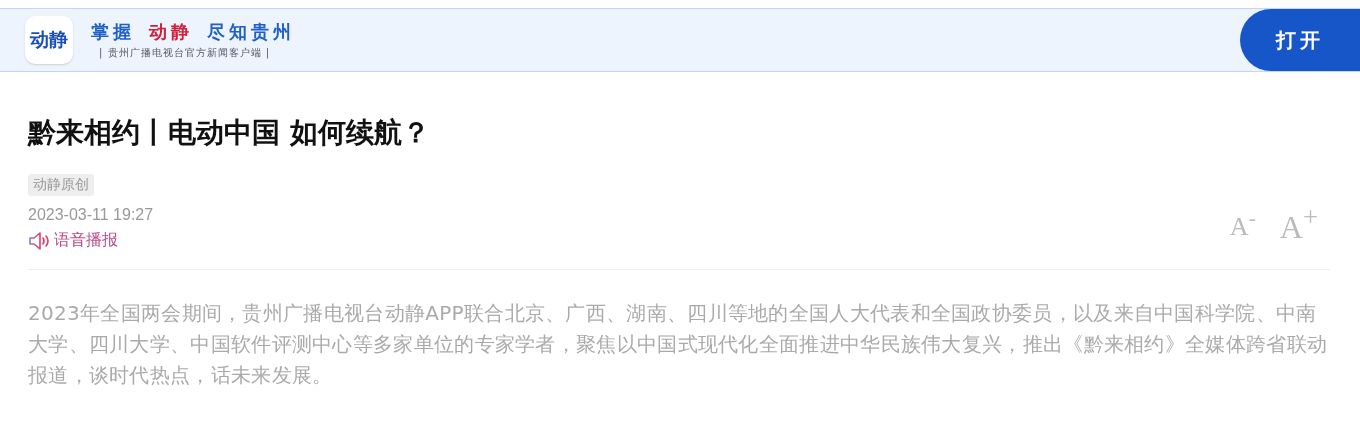  Describe the element at coordinates (251, 32) in the screenshot. I see `slogan-text: 尽知贵州` at that location.